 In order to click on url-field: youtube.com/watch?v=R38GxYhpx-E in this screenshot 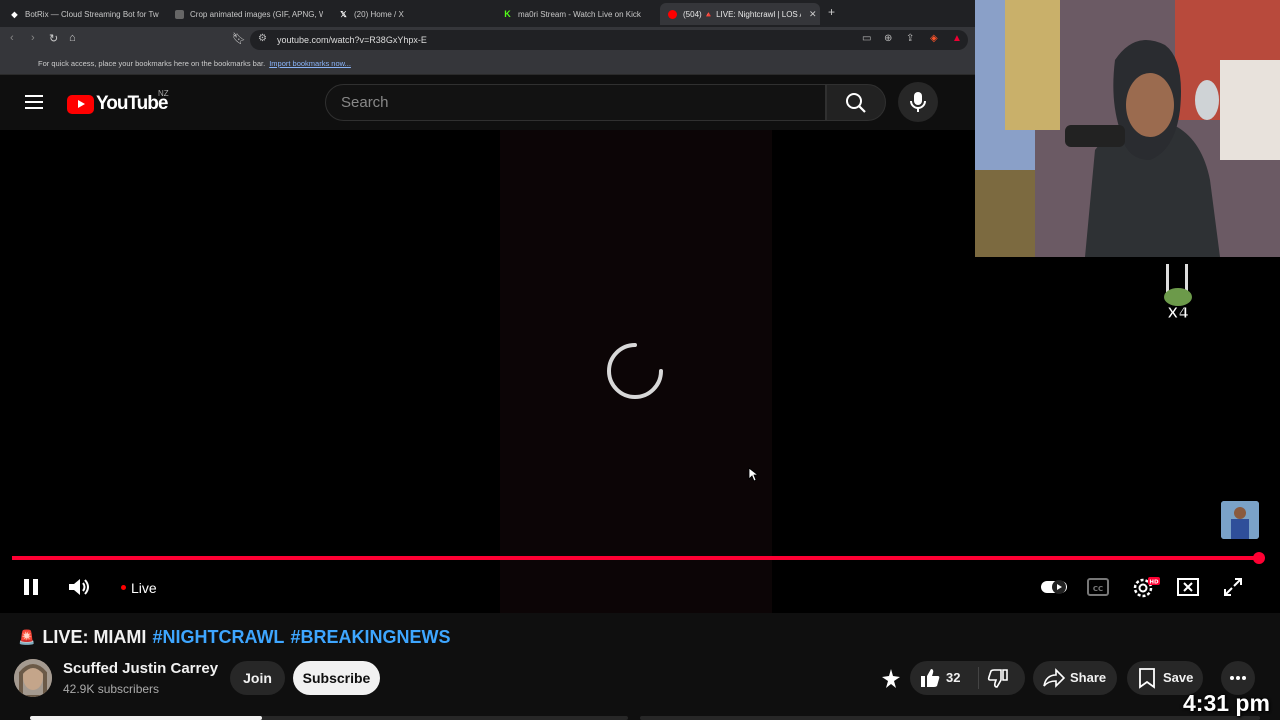, I will do `click(609, 40)`.